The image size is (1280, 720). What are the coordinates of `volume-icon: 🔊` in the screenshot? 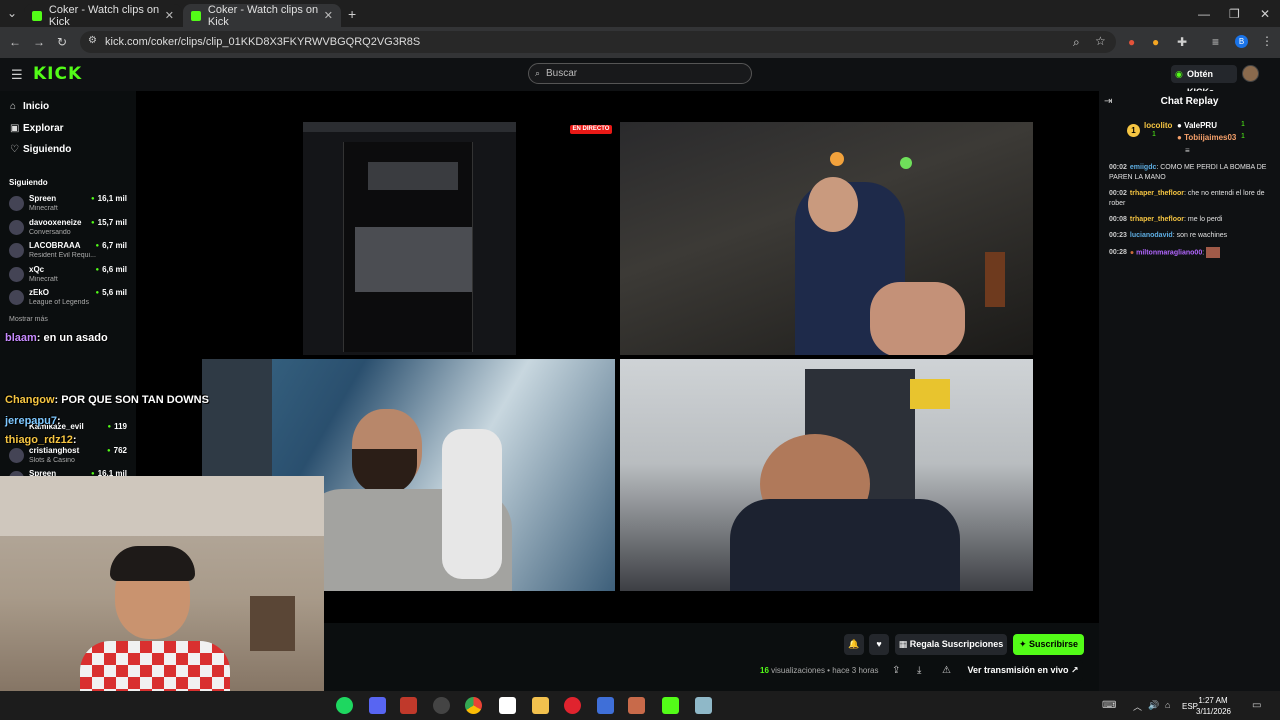 It's located at (1153, 705).